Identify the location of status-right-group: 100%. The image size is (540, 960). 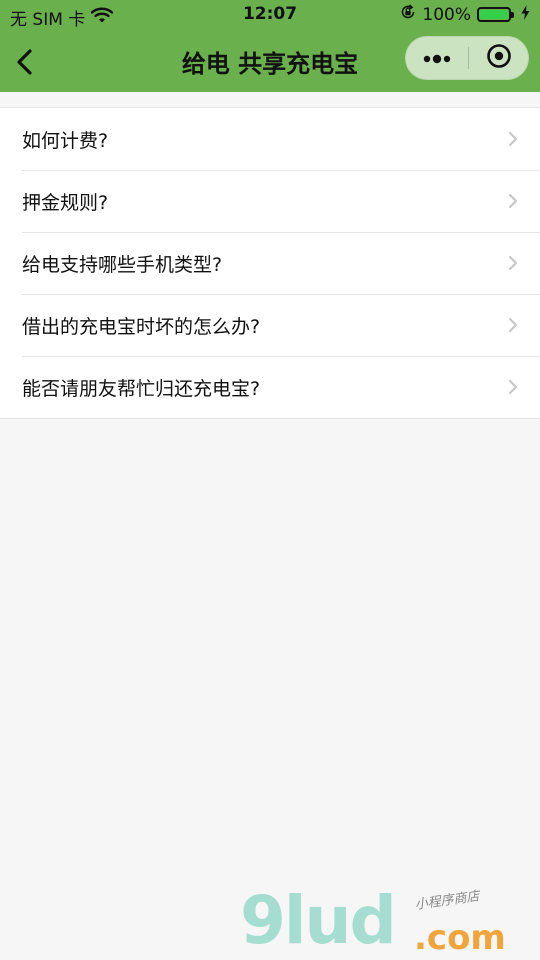
(465, 14).